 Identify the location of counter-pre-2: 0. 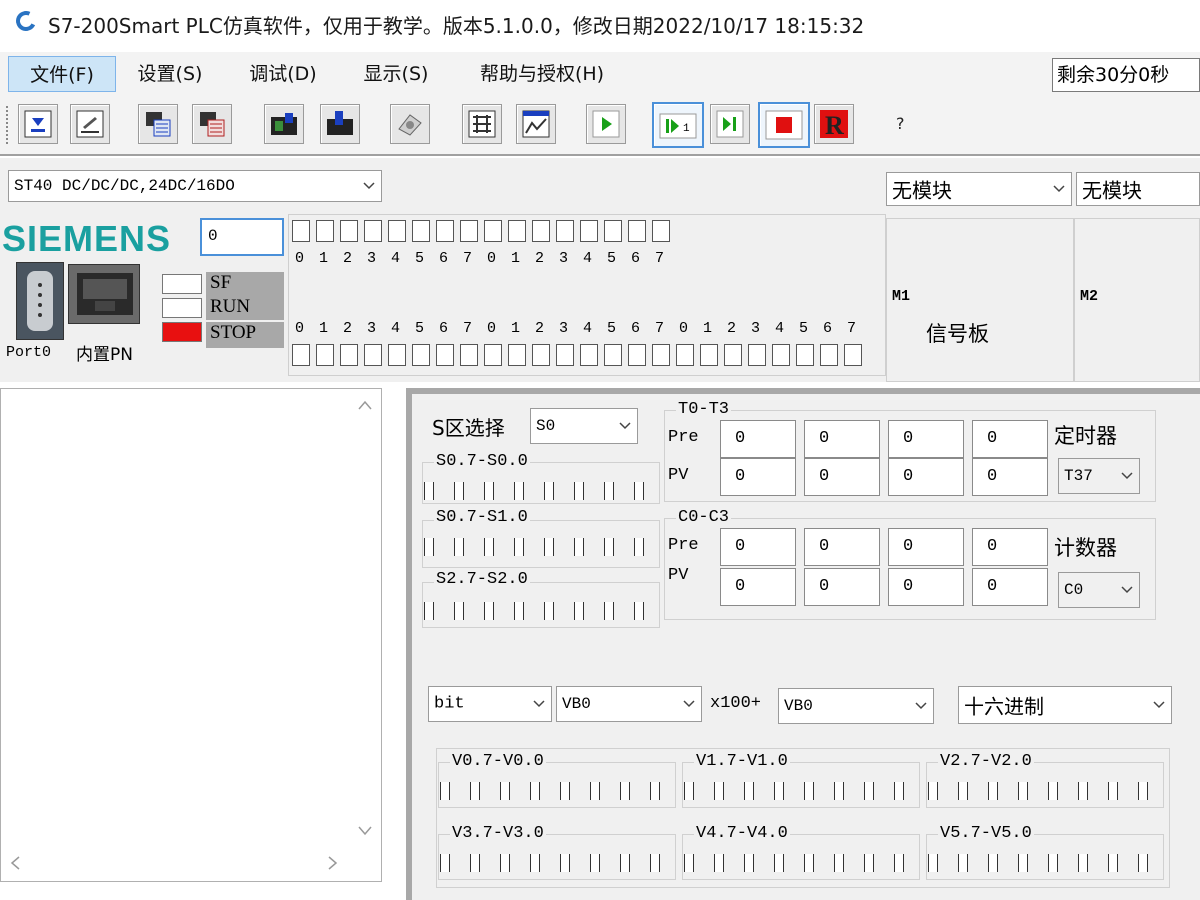
(926, 547).